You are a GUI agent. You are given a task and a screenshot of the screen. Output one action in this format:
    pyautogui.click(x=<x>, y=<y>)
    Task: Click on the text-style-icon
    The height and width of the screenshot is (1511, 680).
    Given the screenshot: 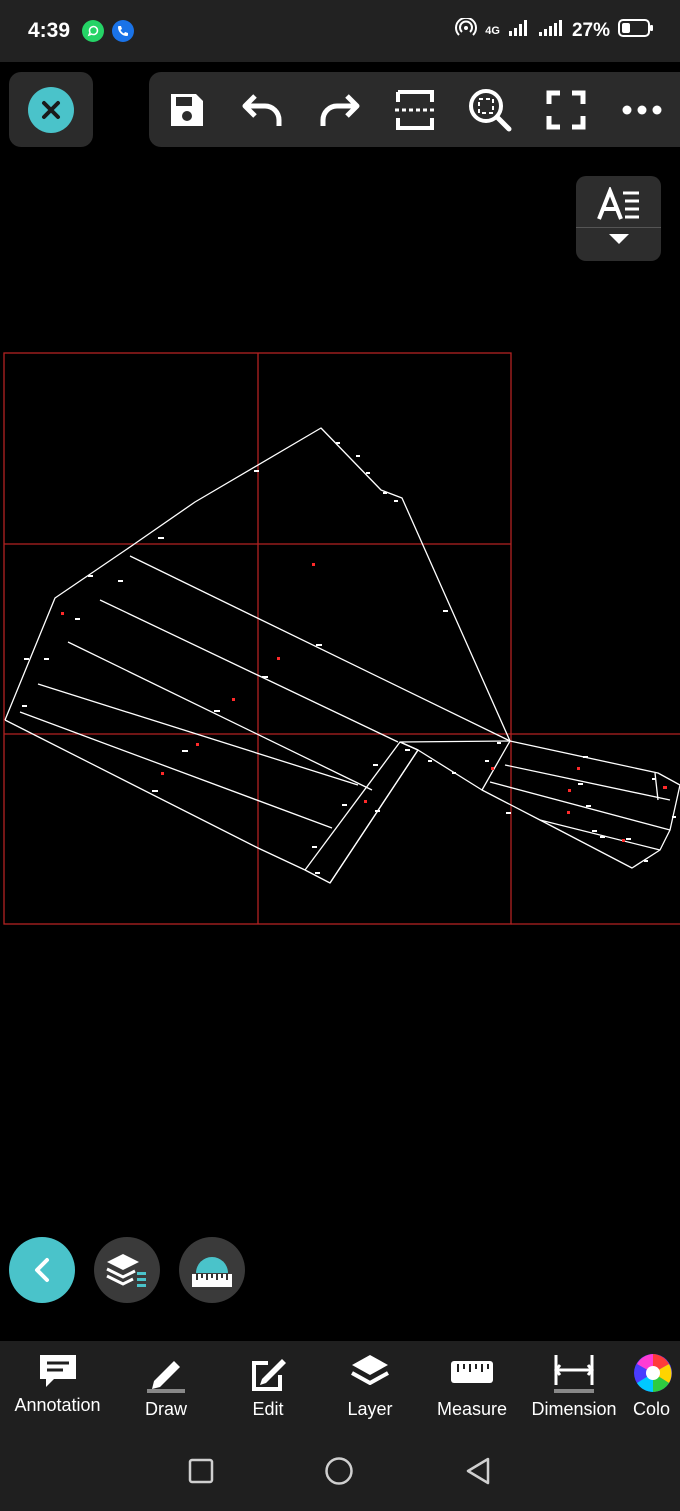 What is the action you would take?
    pyautogui.click(x=617, y=203)
    